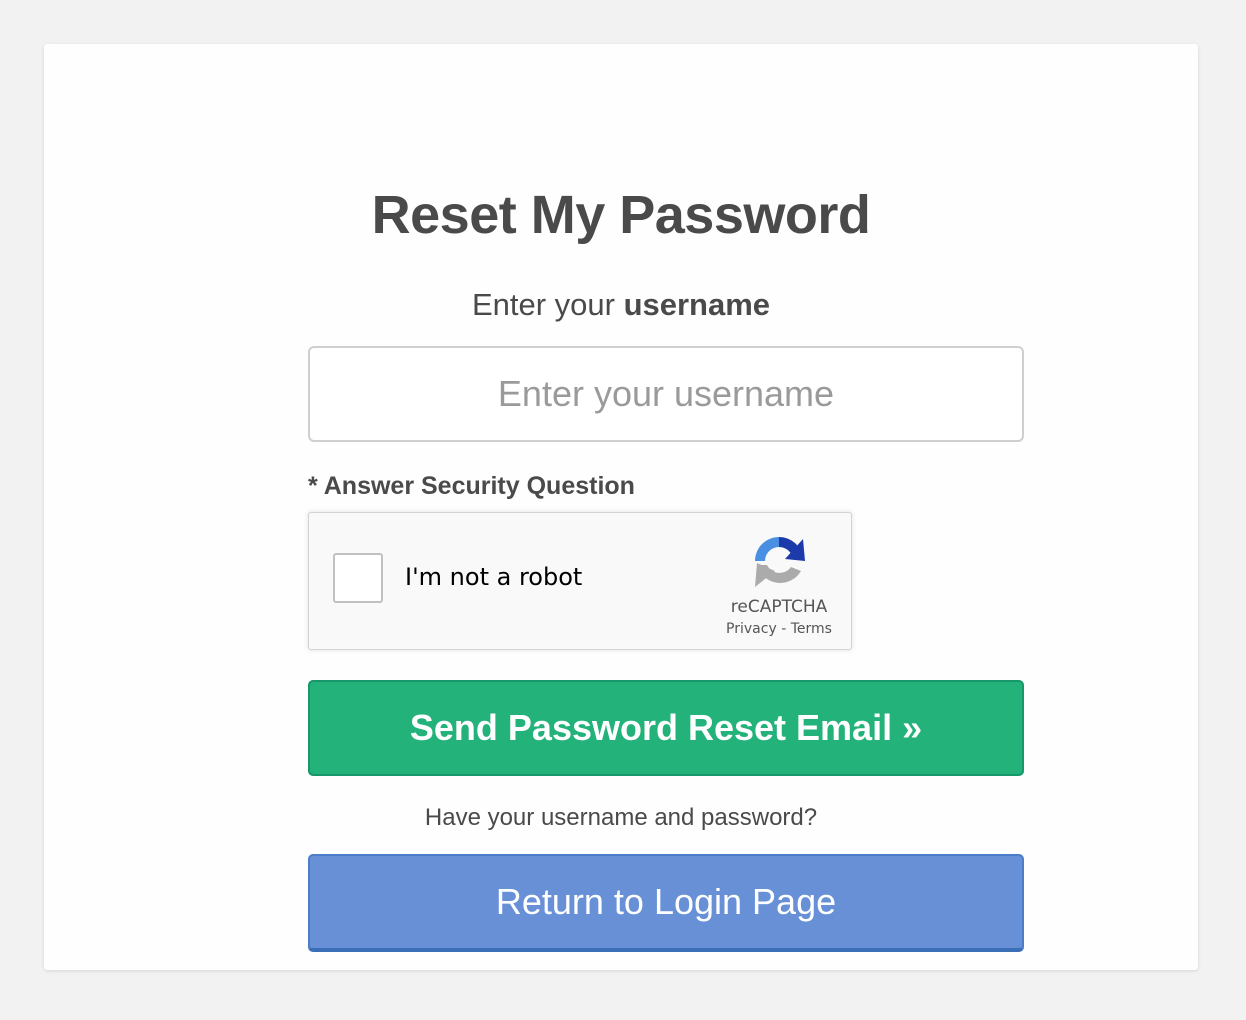 Image resolution: width=1246 pixels, height=1020 pixels. I want to click on recaptcha-checkbox, so click(358, 578).